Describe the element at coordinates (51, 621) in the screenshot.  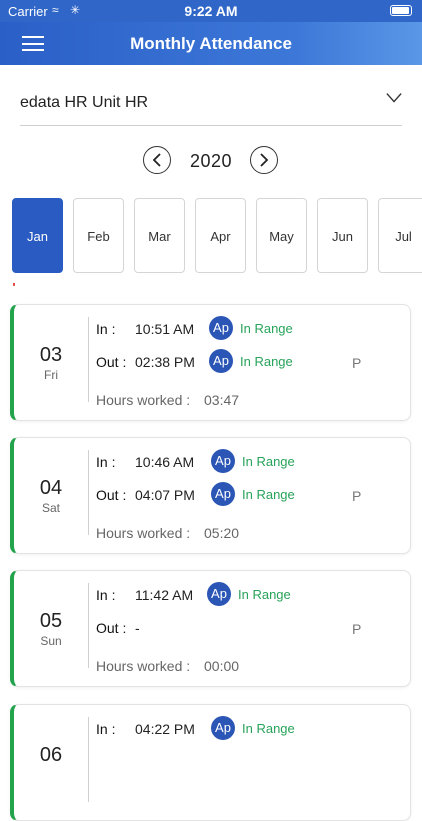
I see `day-number: 05` at that location.